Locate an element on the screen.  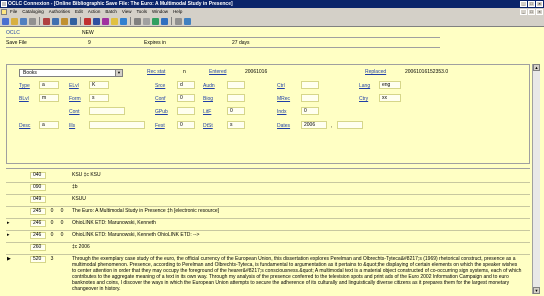
field-value-type: a is located at coordinates (49, 85).